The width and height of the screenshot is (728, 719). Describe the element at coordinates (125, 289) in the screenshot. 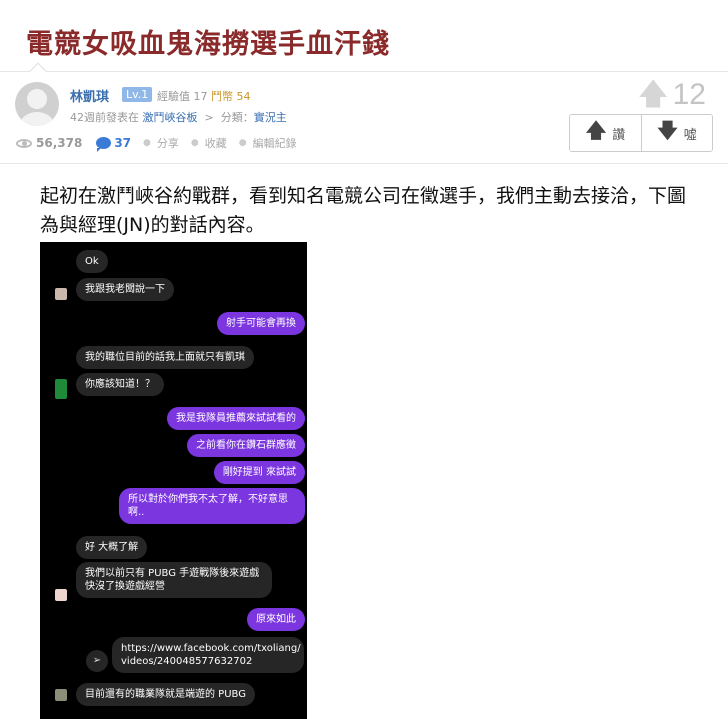

I see `chat-message: 我跟我老闆說一下` at that location.